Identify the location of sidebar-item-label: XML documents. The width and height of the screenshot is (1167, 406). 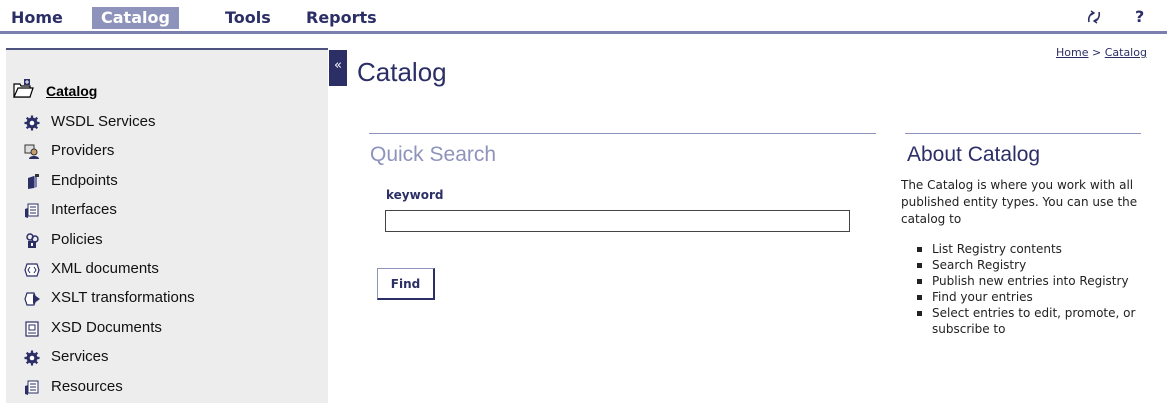
(105, 268).